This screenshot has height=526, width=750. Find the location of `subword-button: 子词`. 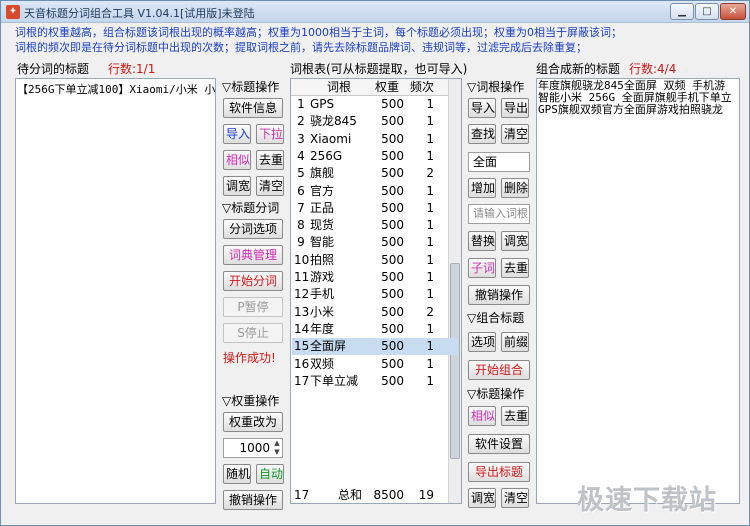

subword-button: 子词 is located at coordinates (482, 268).